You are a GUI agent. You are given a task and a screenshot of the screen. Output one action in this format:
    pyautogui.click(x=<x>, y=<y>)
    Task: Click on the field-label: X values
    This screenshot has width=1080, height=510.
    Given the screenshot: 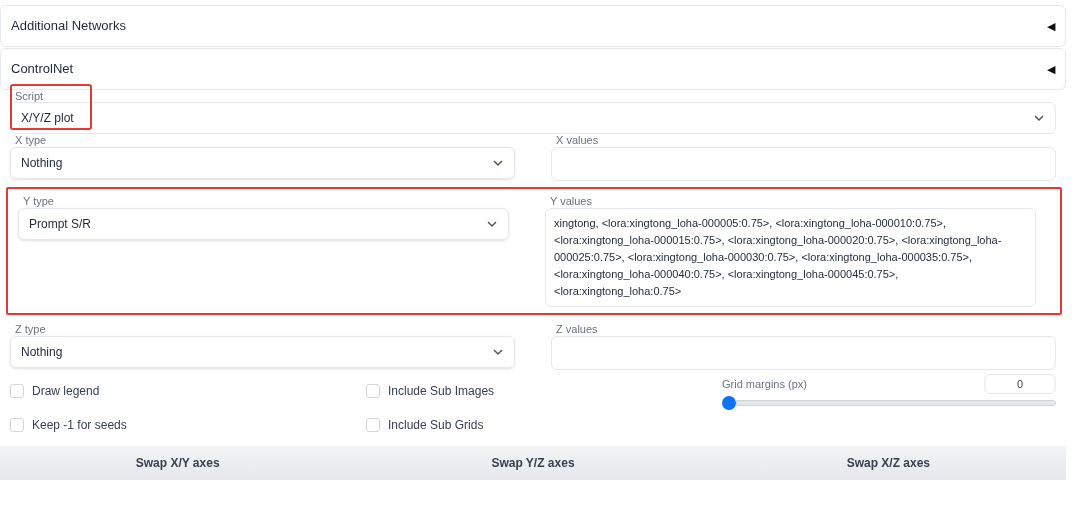 What is the action you would take?
    pyautogui.click(x=577, y=139)
    